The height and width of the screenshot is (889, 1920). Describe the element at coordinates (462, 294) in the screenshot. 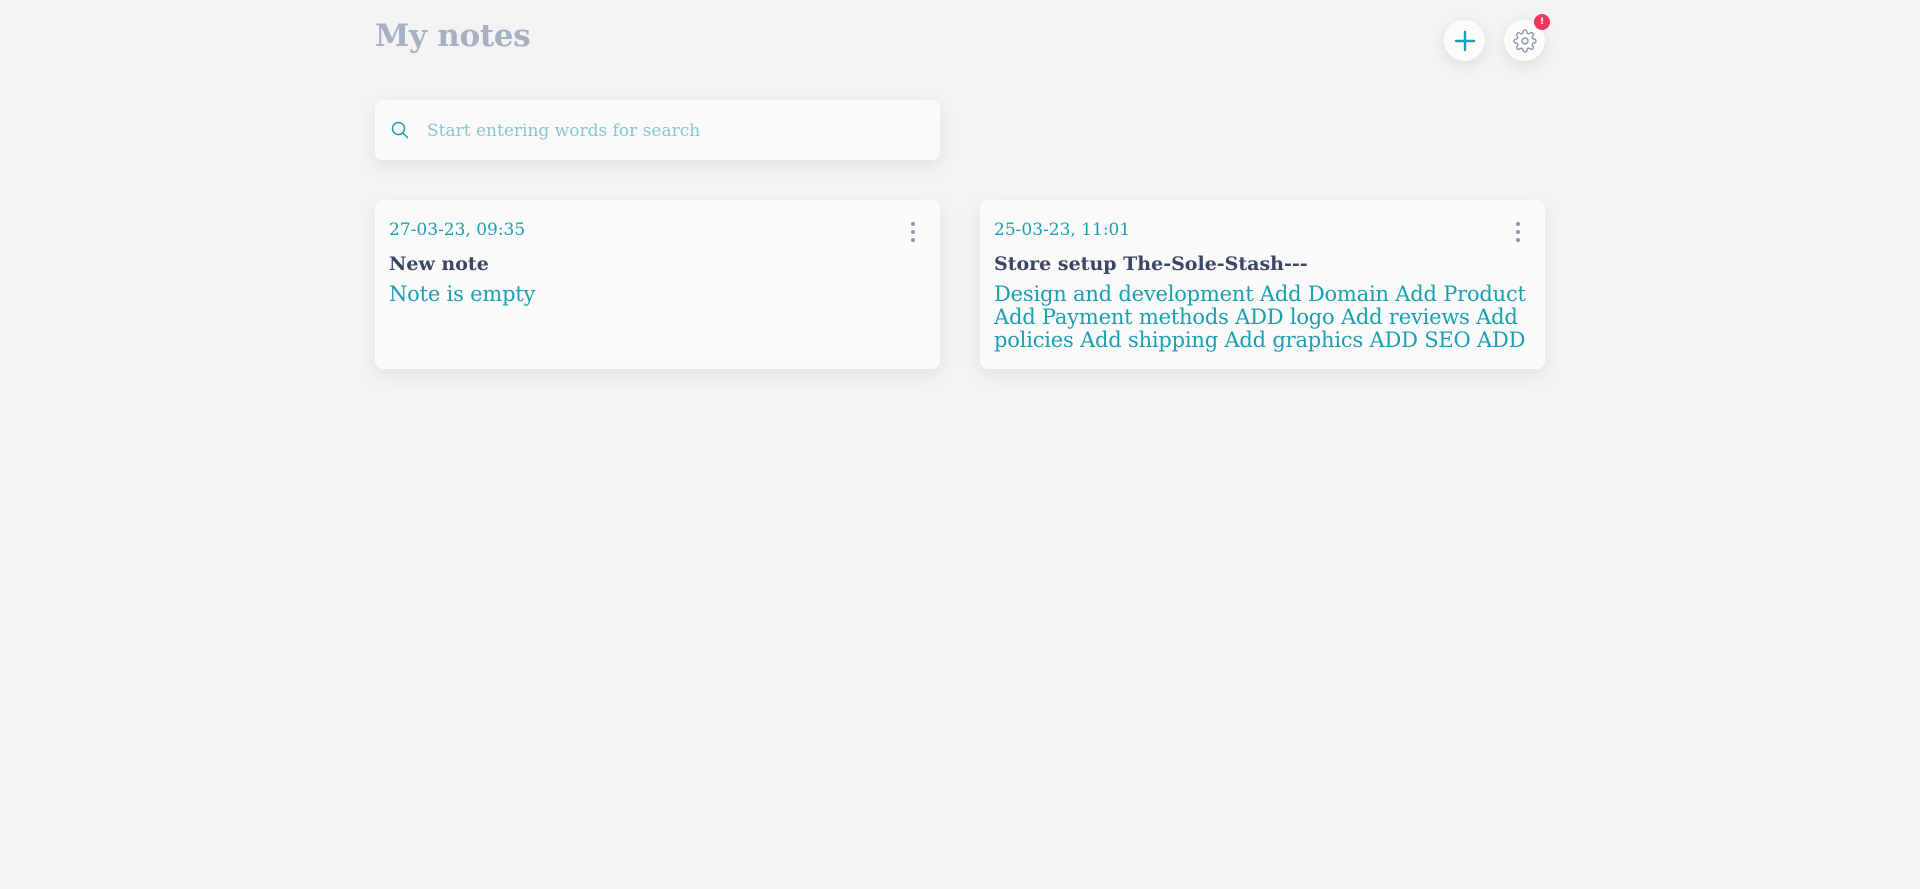

I see `note-body: Note is empty` at that location.